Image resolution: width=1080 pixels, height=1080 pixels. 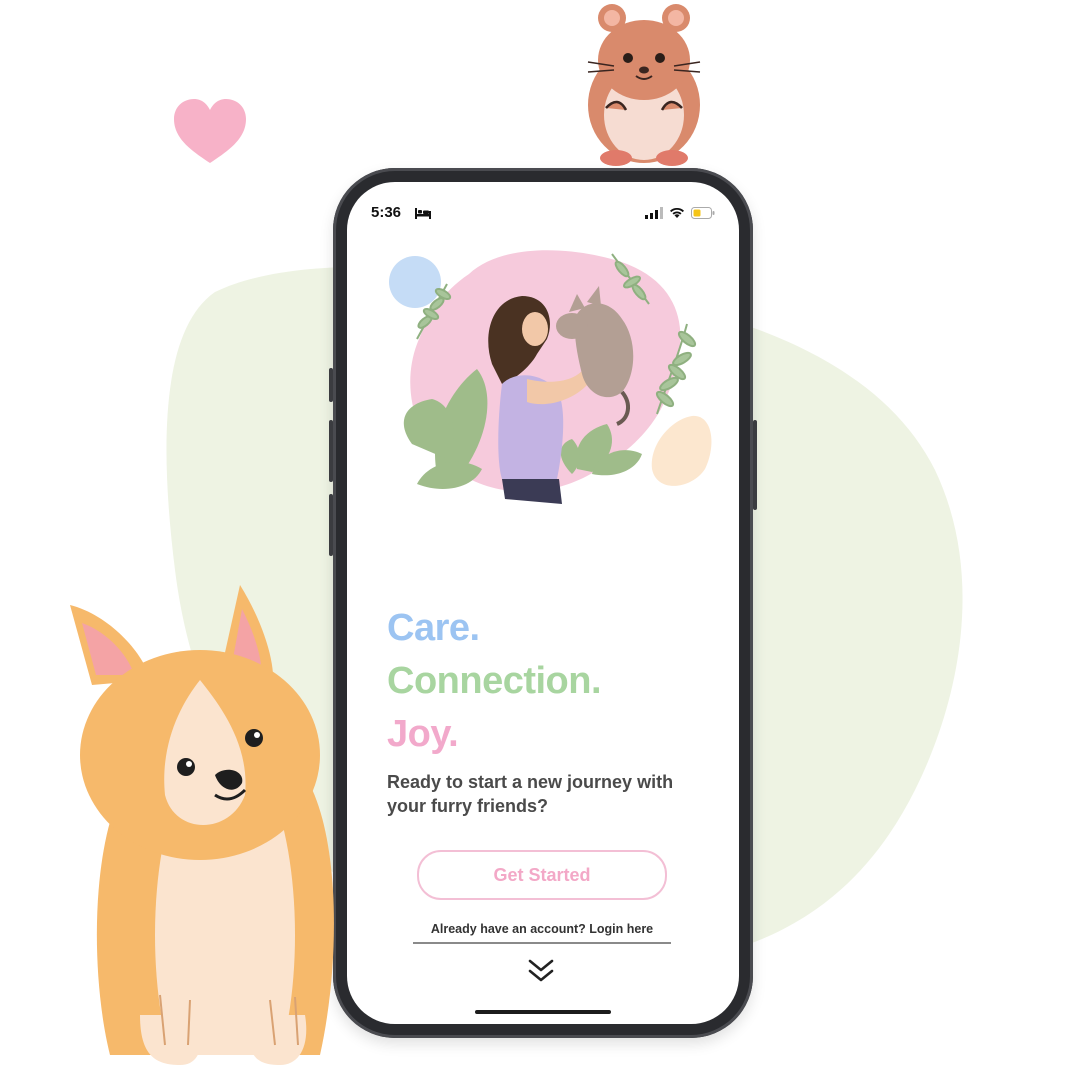 I want to click on headline: Care. Connection. Joy., so click(x=494, y=681).